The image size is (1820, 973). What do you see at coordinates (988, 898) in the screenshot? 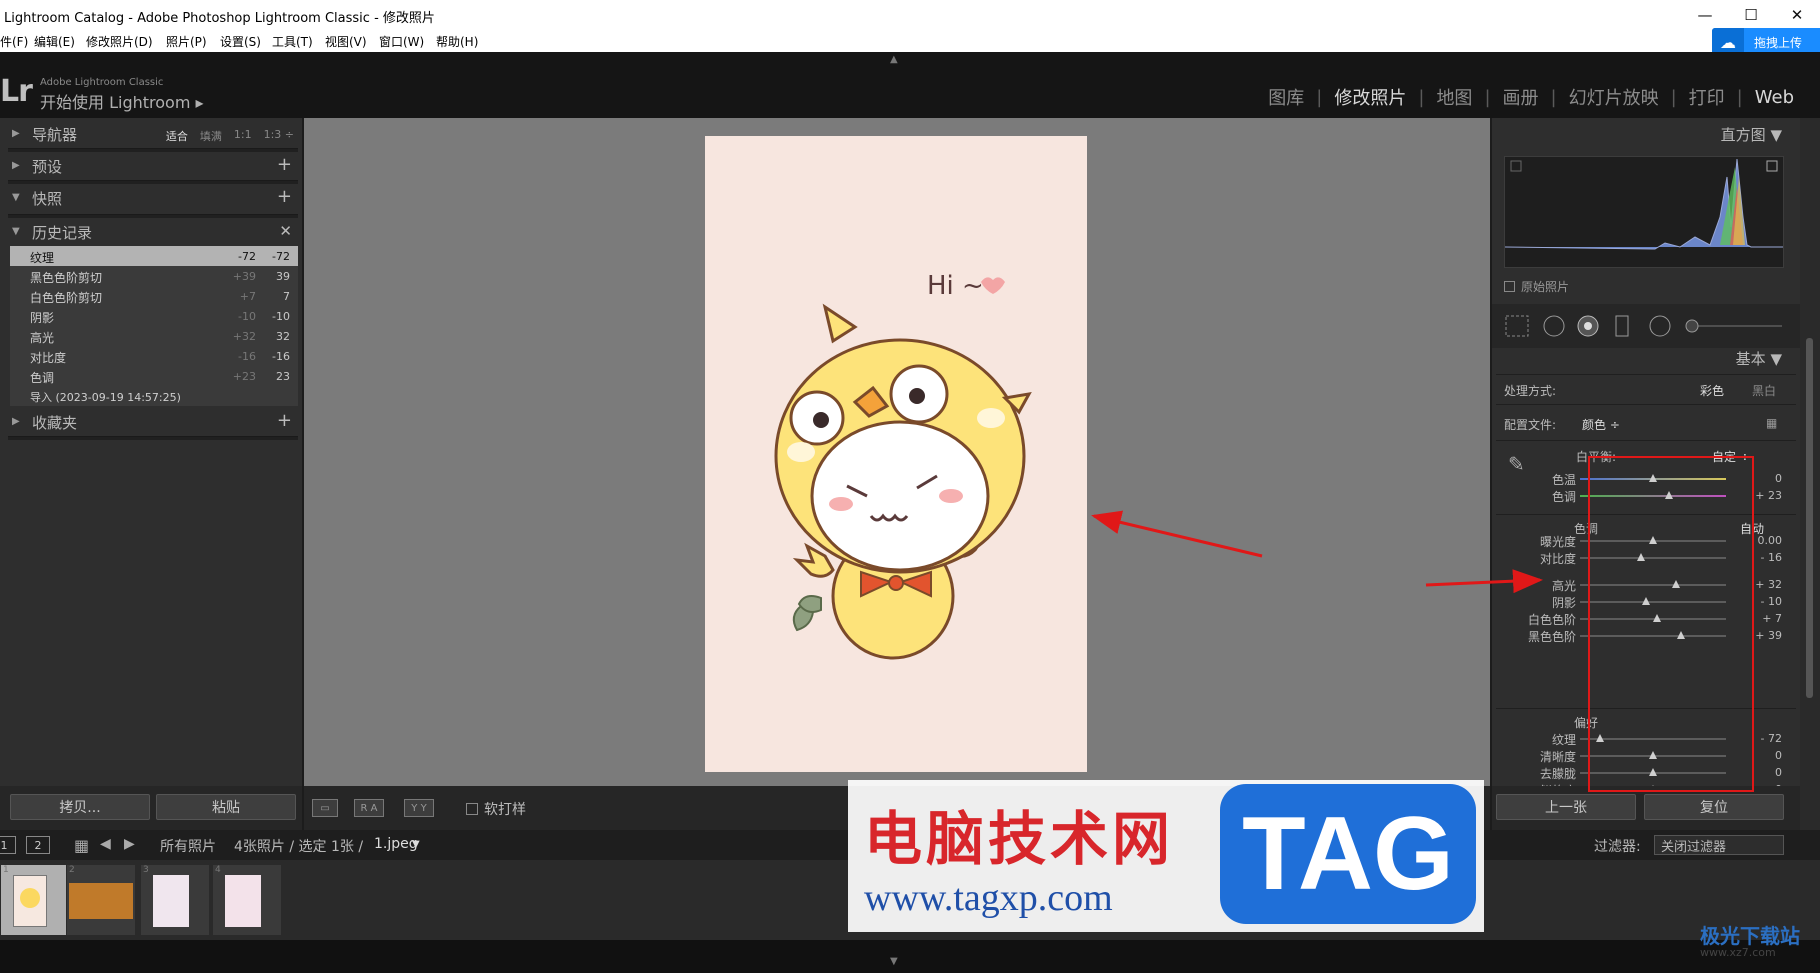
I see `watermark-url: www.tagxp.com` at bounding box center [988, 898].